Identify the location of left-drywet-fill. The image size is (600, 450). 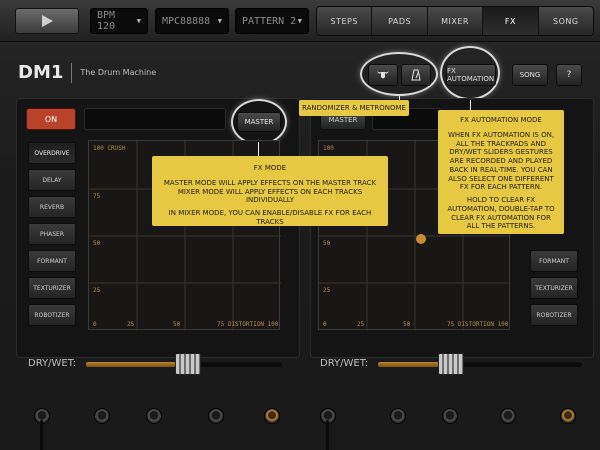
(137, 364).